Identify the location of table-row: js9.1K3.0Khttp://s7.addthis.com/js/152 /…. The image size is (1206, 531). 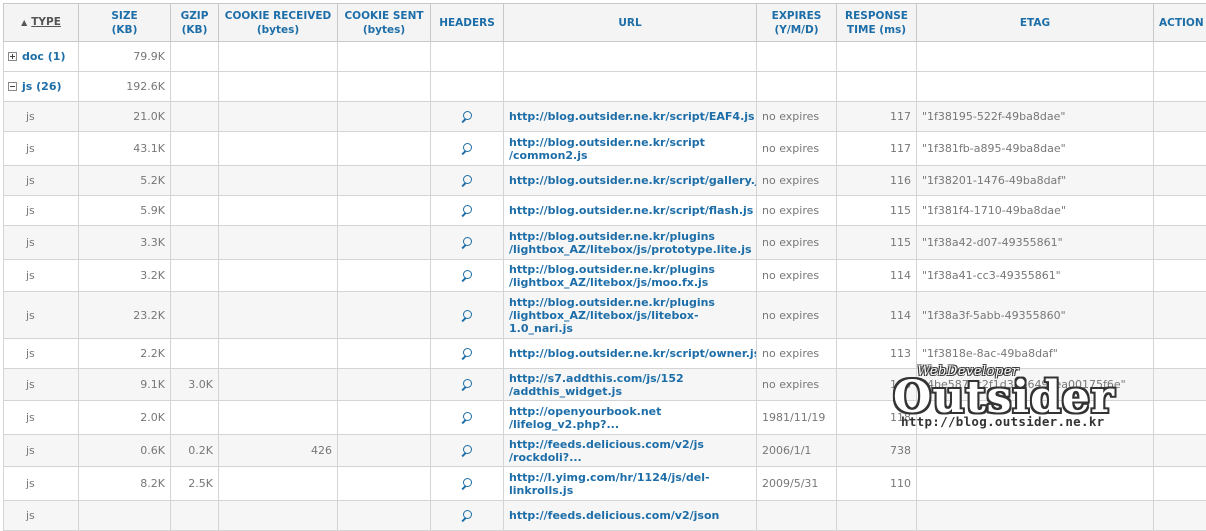
(605, 385).